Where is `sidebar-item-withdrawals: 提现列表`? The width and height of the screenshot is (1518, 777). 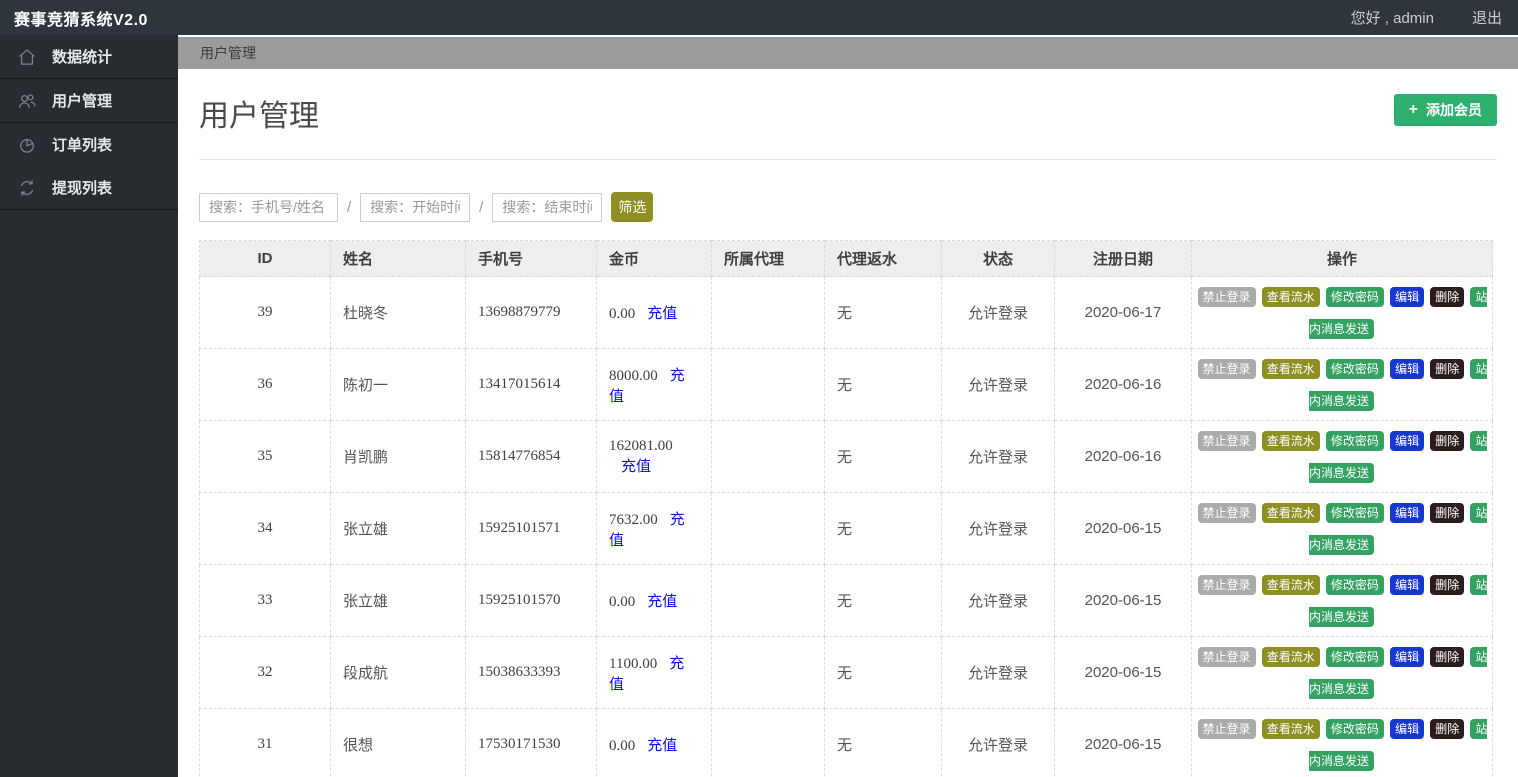 sidebar-item-withdrawals: 提现列表 is located at coordinates (89, 187).